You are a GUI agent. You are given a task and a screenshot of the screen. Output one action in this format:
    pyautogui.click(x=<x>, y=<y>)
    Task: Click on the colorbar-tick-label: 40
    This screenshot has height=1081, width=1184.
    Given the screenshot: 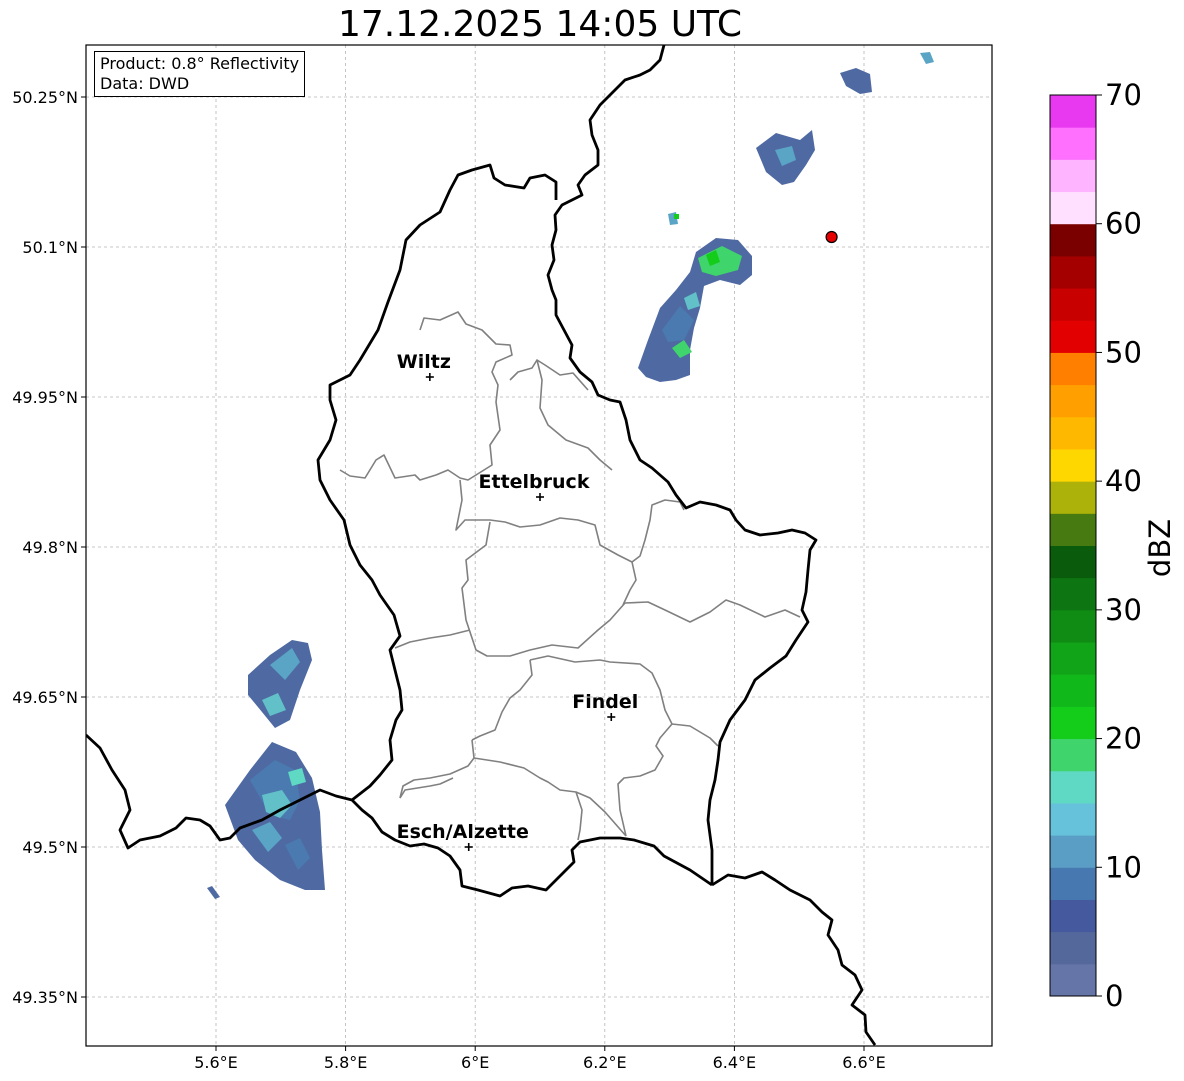 What is the action you would take?
    pyautogui.click(x=1123, y=481)
    